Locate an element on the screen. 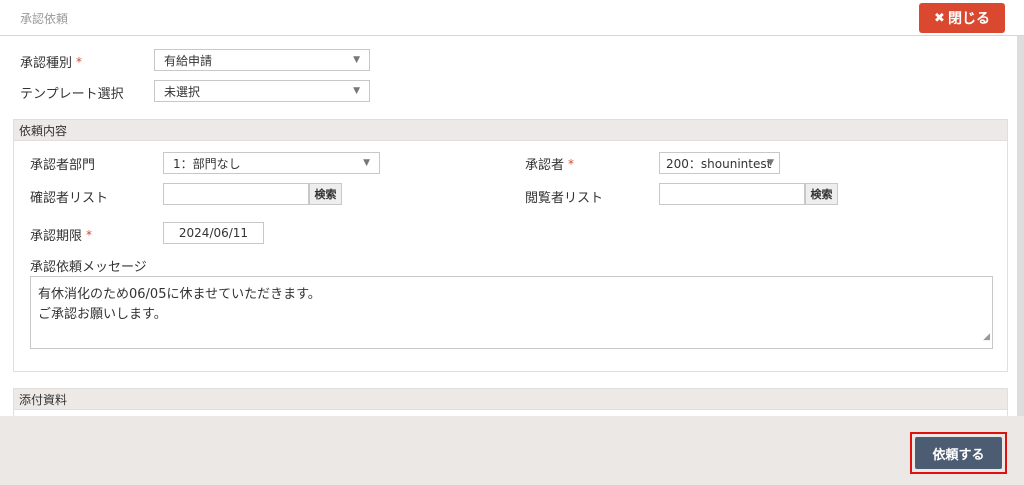 The height and width of the screenshot is (485, 1024). message-label: 承認依頼メッセージ is located at coordinates (88, 267).